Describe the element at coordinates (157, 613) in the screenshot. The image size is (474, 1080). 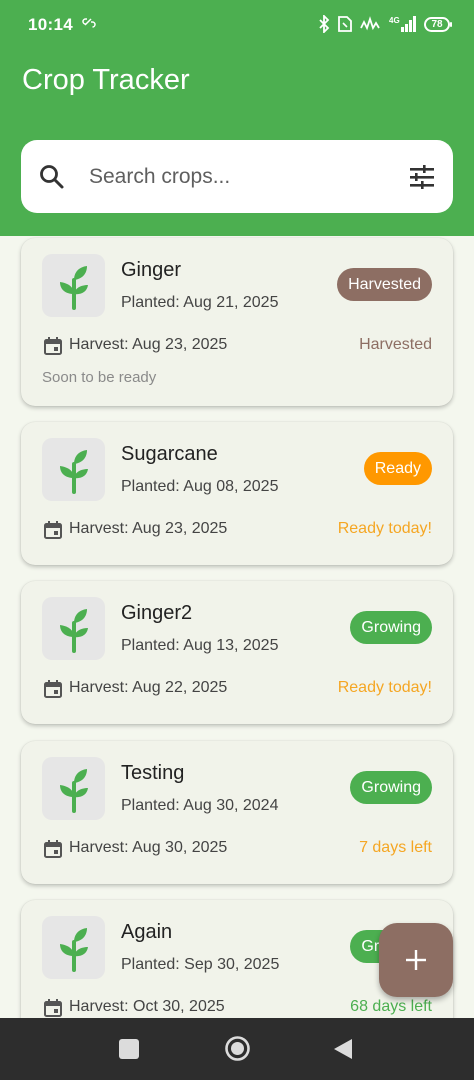
I see `crop-name: Ginger2` at that location.